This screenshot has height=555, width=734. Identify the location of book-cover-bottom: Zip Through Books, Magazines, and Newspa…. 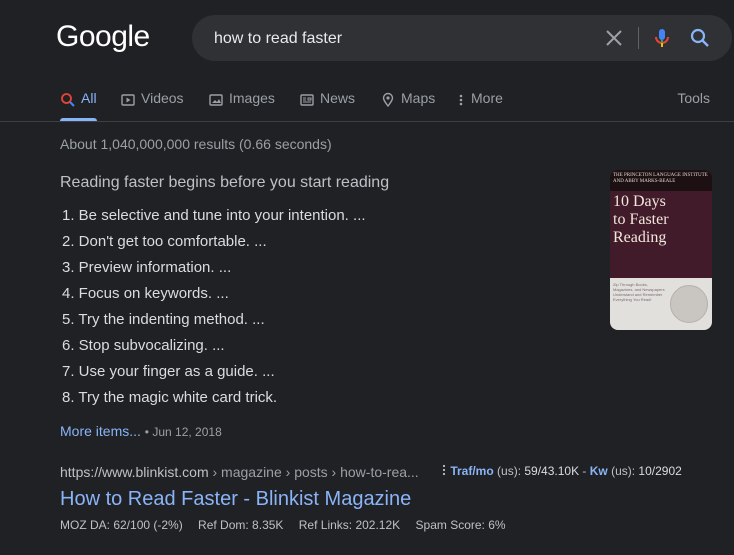
(661, 304).